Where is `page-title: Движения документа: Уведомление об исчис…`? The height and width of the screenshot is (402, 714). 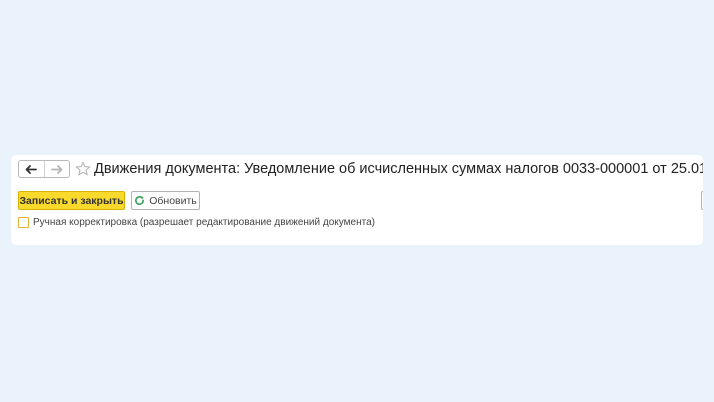 page-title: Движения документа: Уведомление об исчис… is located at coordinates (398, 169).